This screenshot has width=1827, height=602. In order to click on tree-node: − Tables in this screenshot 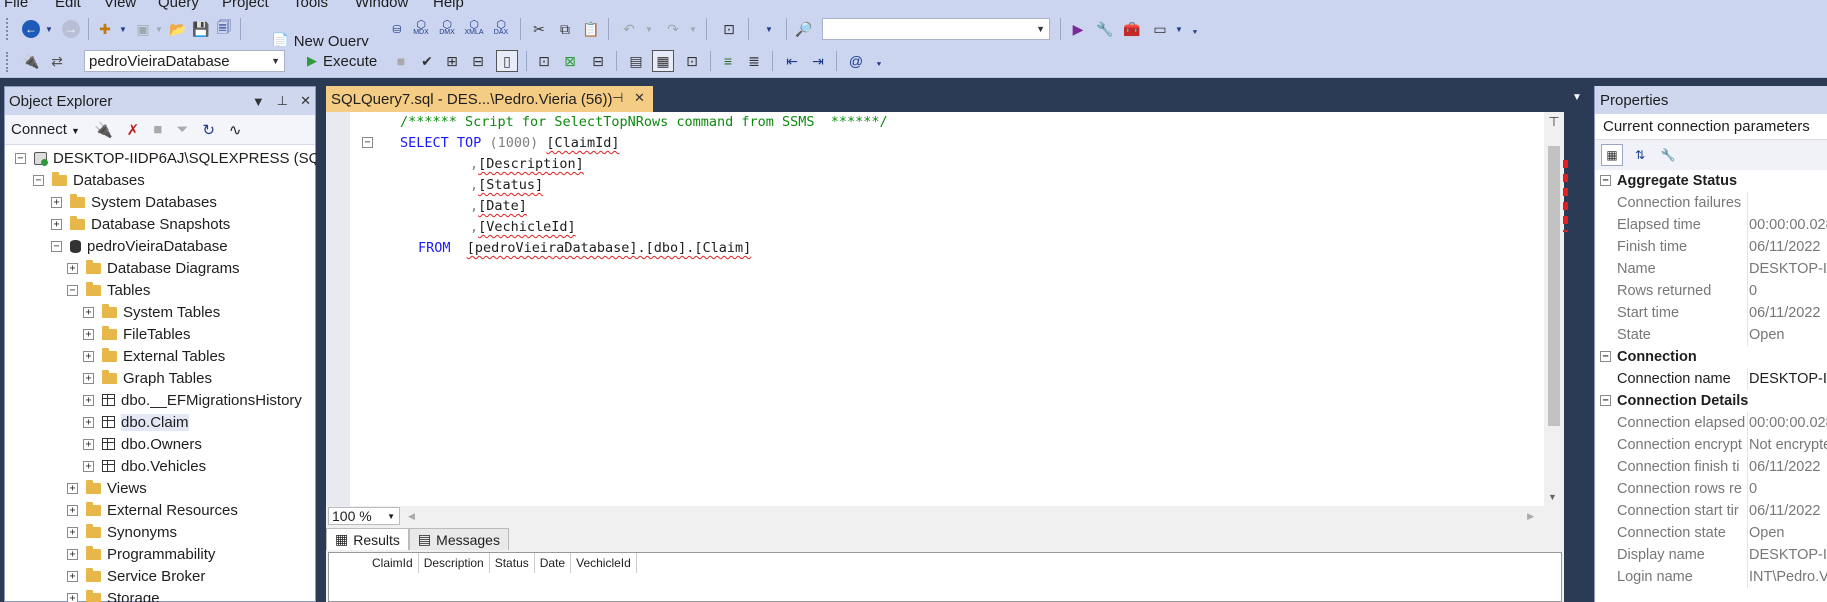, I will do `click(108, 290)`.